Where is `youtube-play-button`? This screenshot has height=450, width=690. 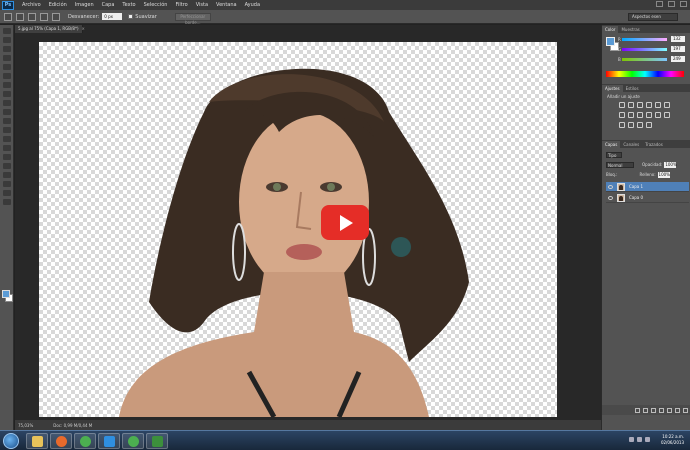 youtube-play-button is located at coordinates (345, 222).